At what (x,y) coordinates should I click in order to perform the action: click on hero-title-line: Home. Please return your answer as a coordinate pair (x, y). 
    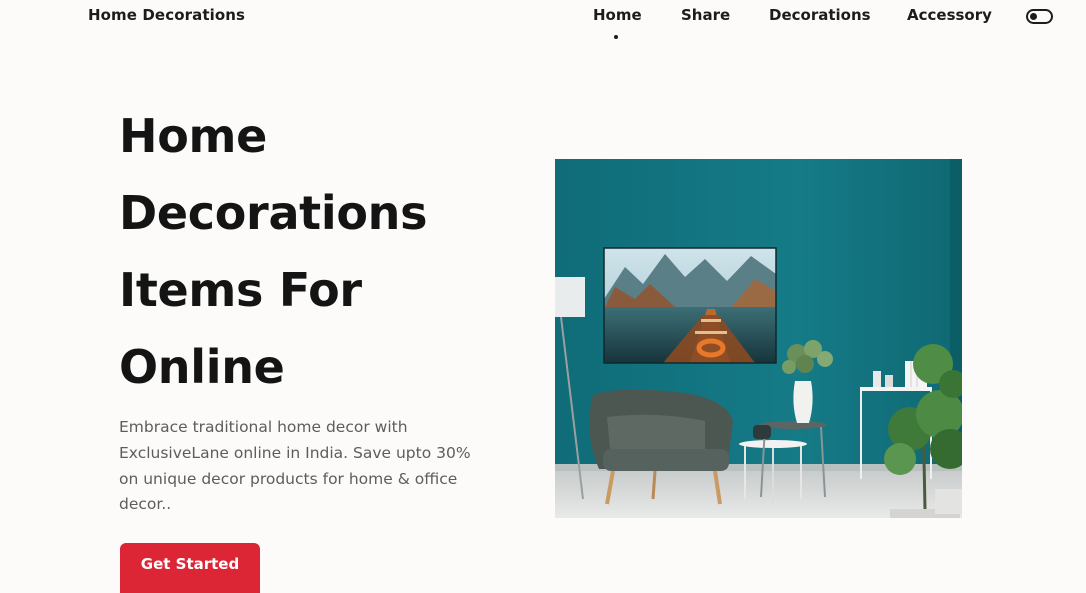
    Looking at the image, I should click on (193, 136).